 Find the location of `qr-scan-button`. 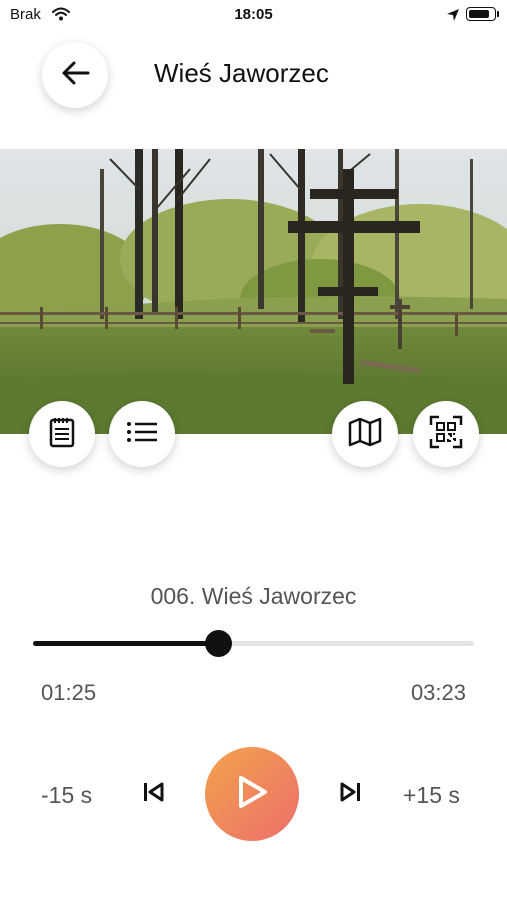

qr-scan-button is located at coordinates (446, 434).